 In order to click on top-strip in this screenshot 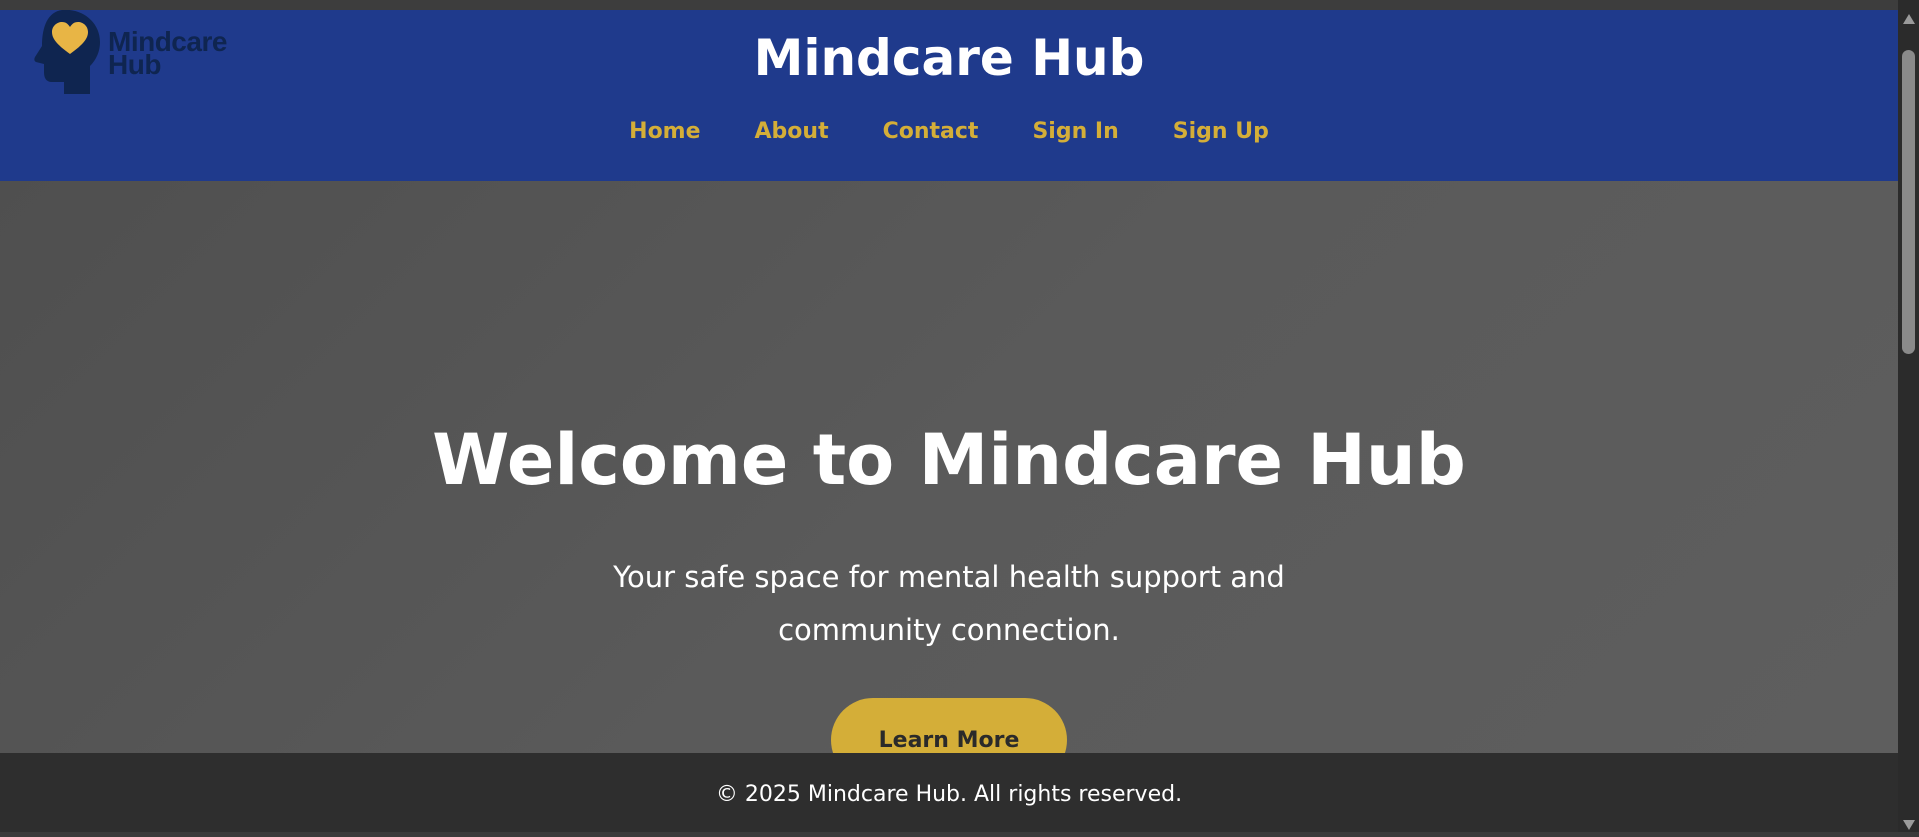, I will do `click(949, 5)`.